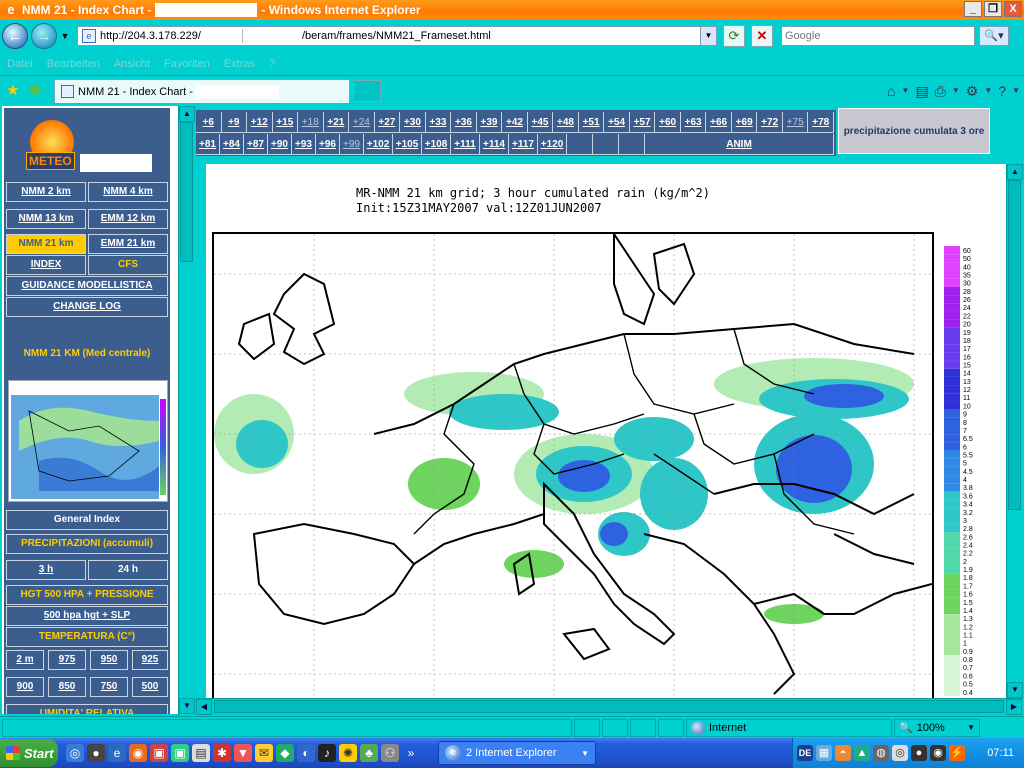 The image size is (1024, 768). I want to click on forecast-hour-link: +57, so click(642, 122).